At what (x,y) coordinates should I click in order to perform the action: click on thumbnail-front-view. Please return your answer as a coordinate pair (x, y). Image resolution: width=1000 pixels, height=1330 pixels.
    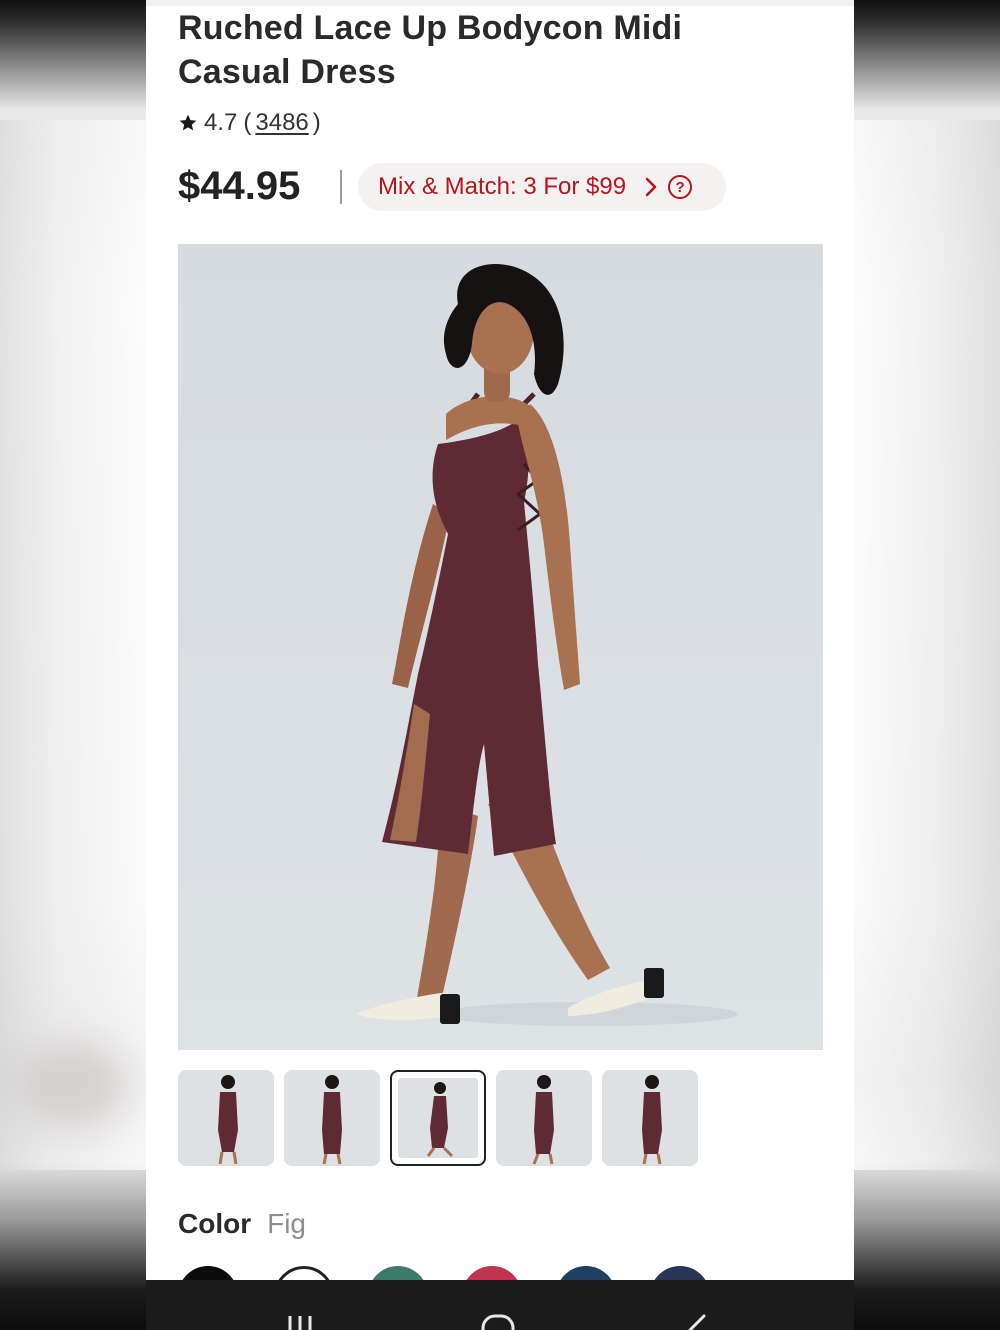
    Looking at the image, I should click on (332, 1118).